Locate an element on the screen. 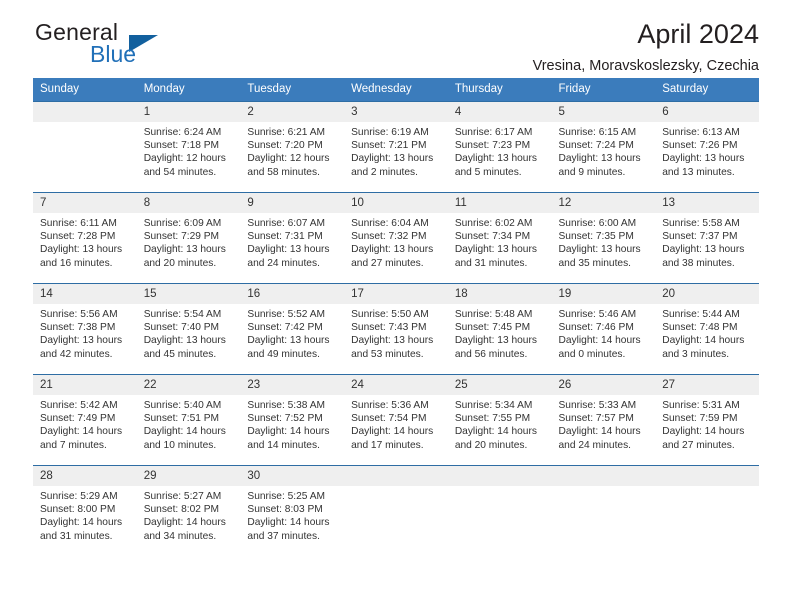  day-number: 27 is located at coordinates (707, 384).